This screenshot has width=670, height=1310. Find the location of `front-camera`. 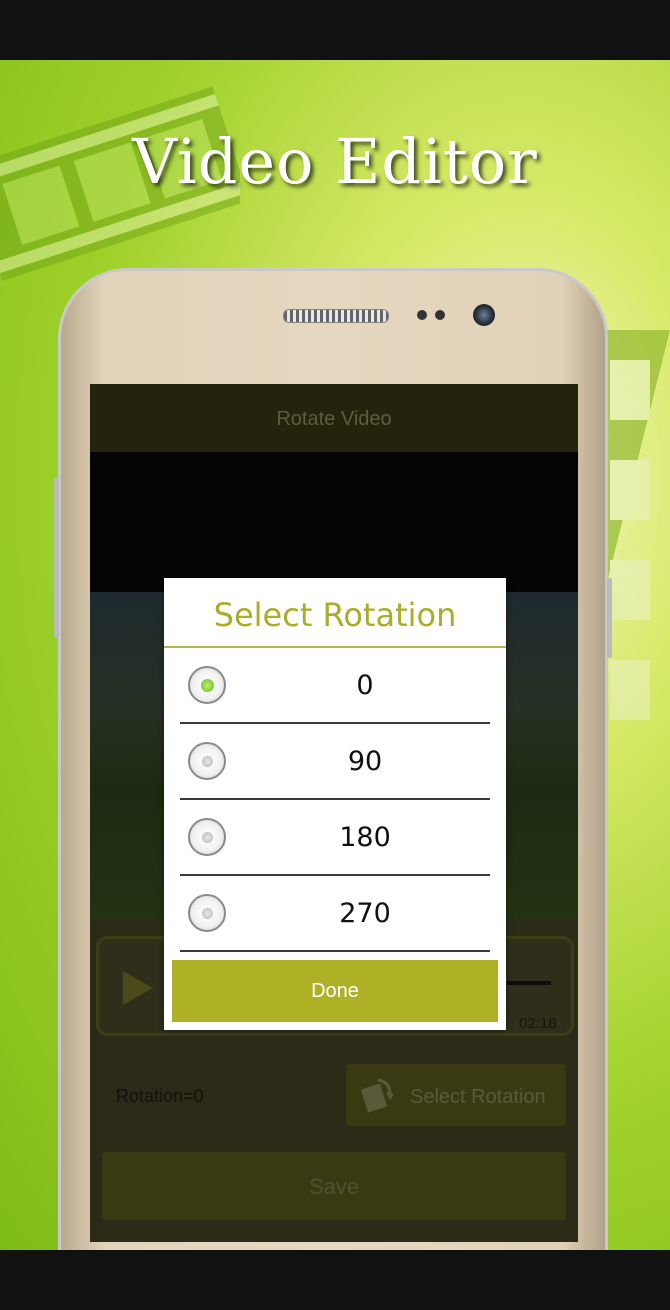

front-camera is located at coordinates (484, 315).